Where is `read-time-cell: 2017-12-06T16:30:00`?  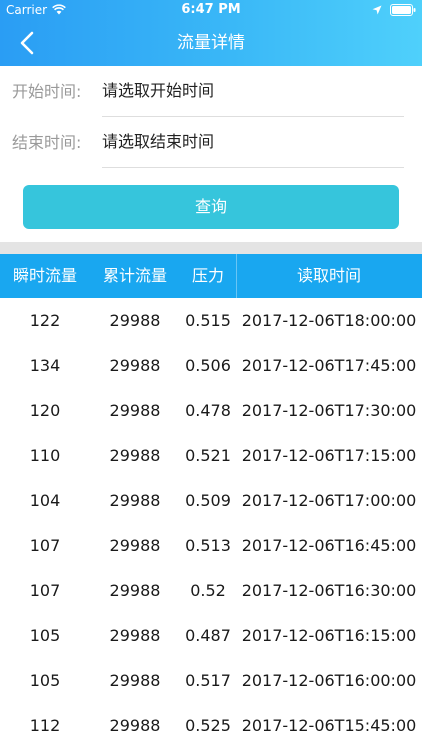
read-time-cell: 2017-12-06T16:30:00 is located at coordinates (329, 590).